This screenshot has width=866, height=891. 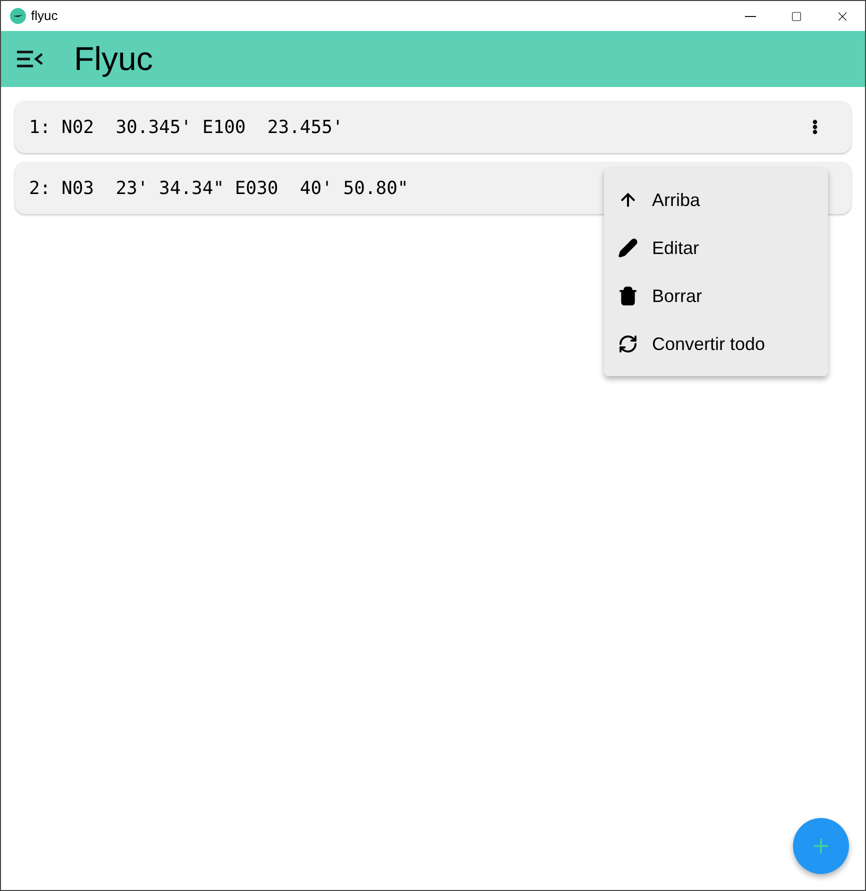 I want to click on waypoint-coordinates: 2: N03 23' 34.34" E030 40' 50.80", so click(x=218, y=188).